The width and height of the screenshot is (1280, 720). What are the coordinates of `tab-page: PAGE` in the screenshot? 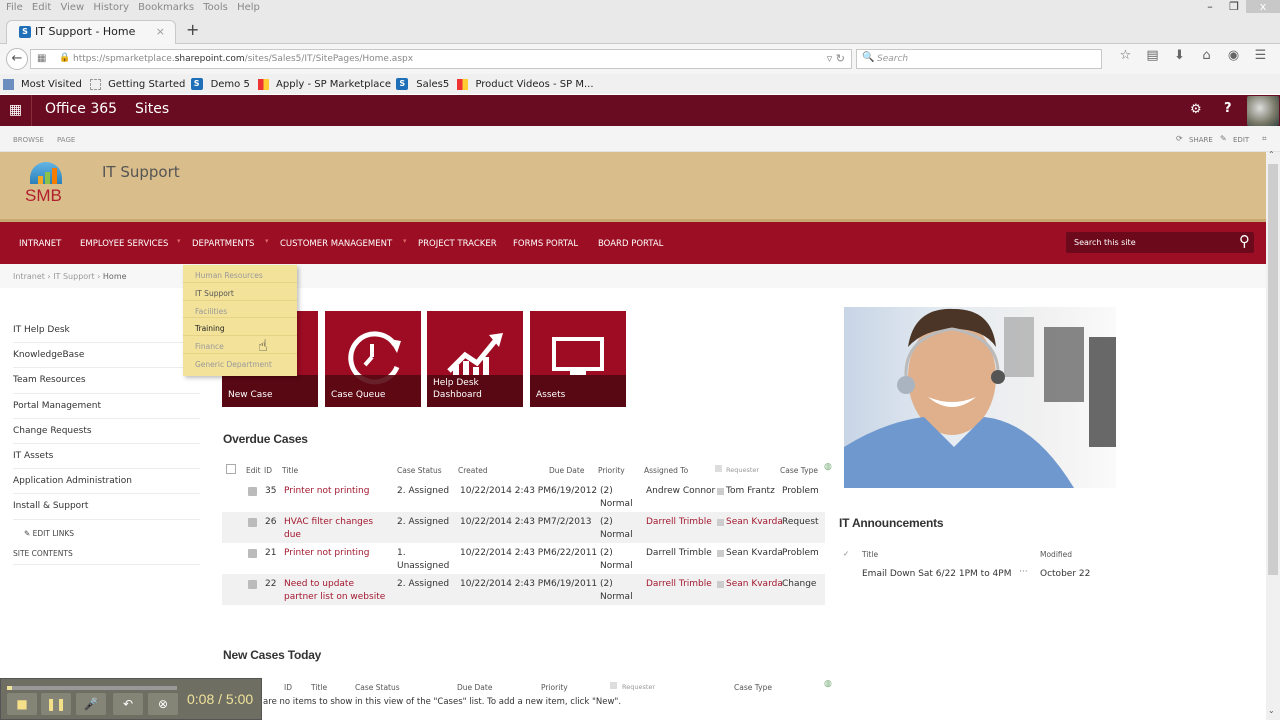 It's located at (66, 140).